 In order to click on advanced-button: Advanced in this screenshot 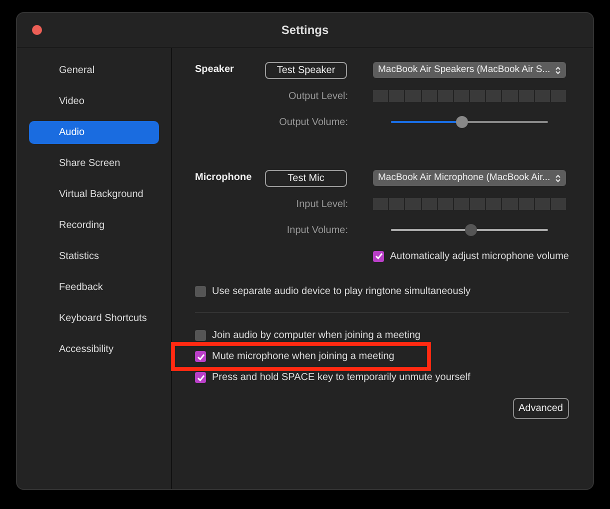, I will do `click(540, 408)`.